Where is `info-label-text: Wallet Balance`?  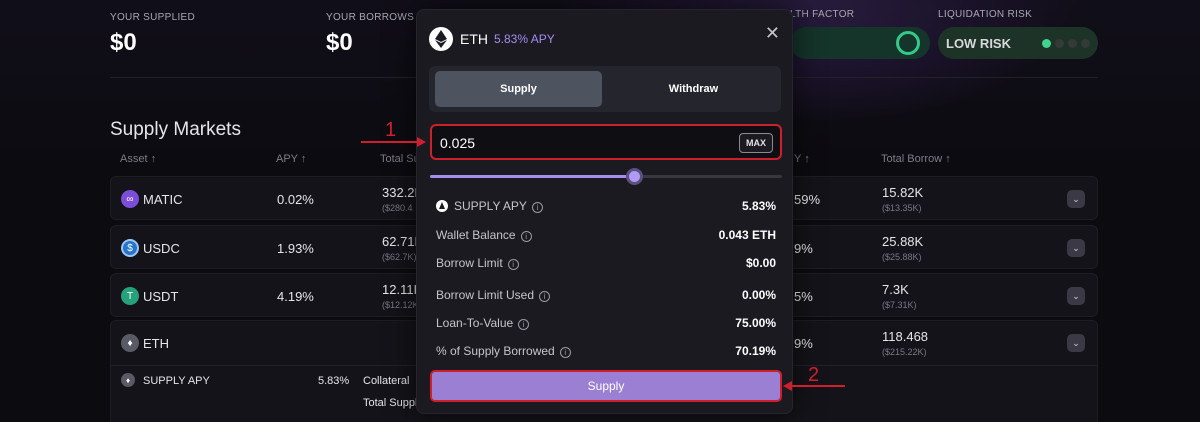
info-label-text: Wallet Balance is located at coordinates (476, 235).